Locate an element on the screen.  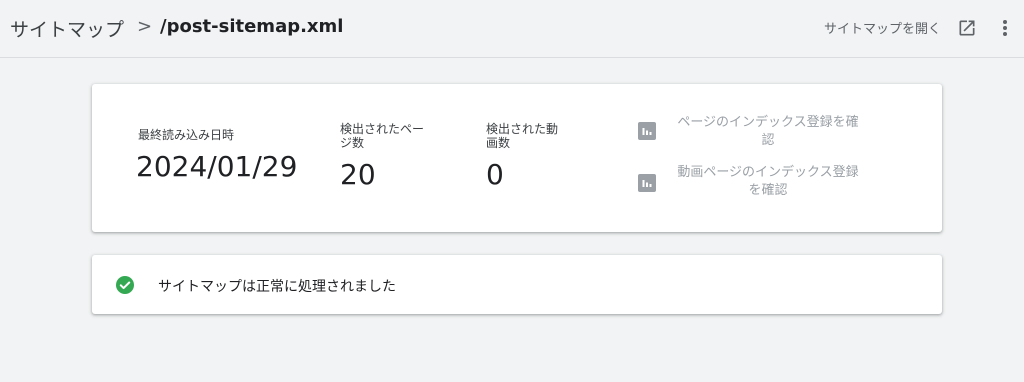
discovered-videos-label: 検出された動 画数 is located at coordinates (522, 136).